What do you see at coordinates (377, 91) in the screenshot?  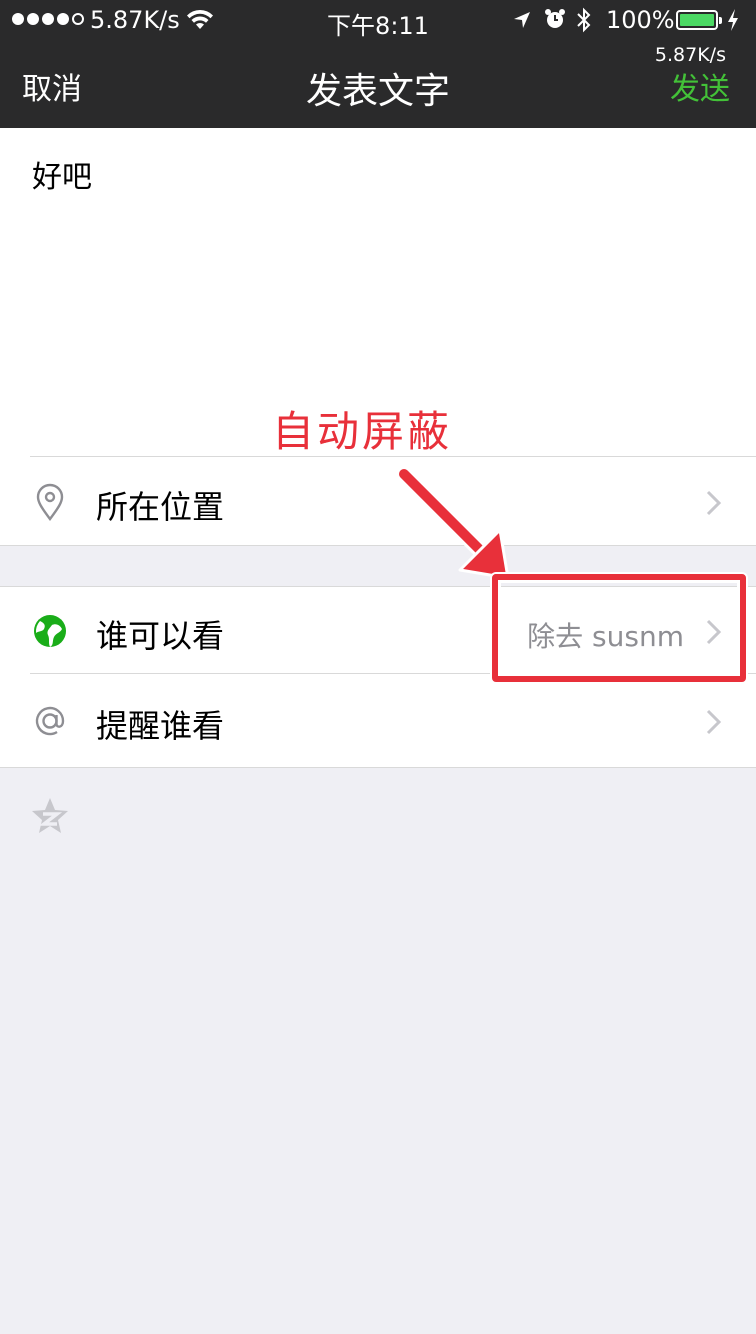 I see `page-title: 发表文字` at bounding box center [377, 91].